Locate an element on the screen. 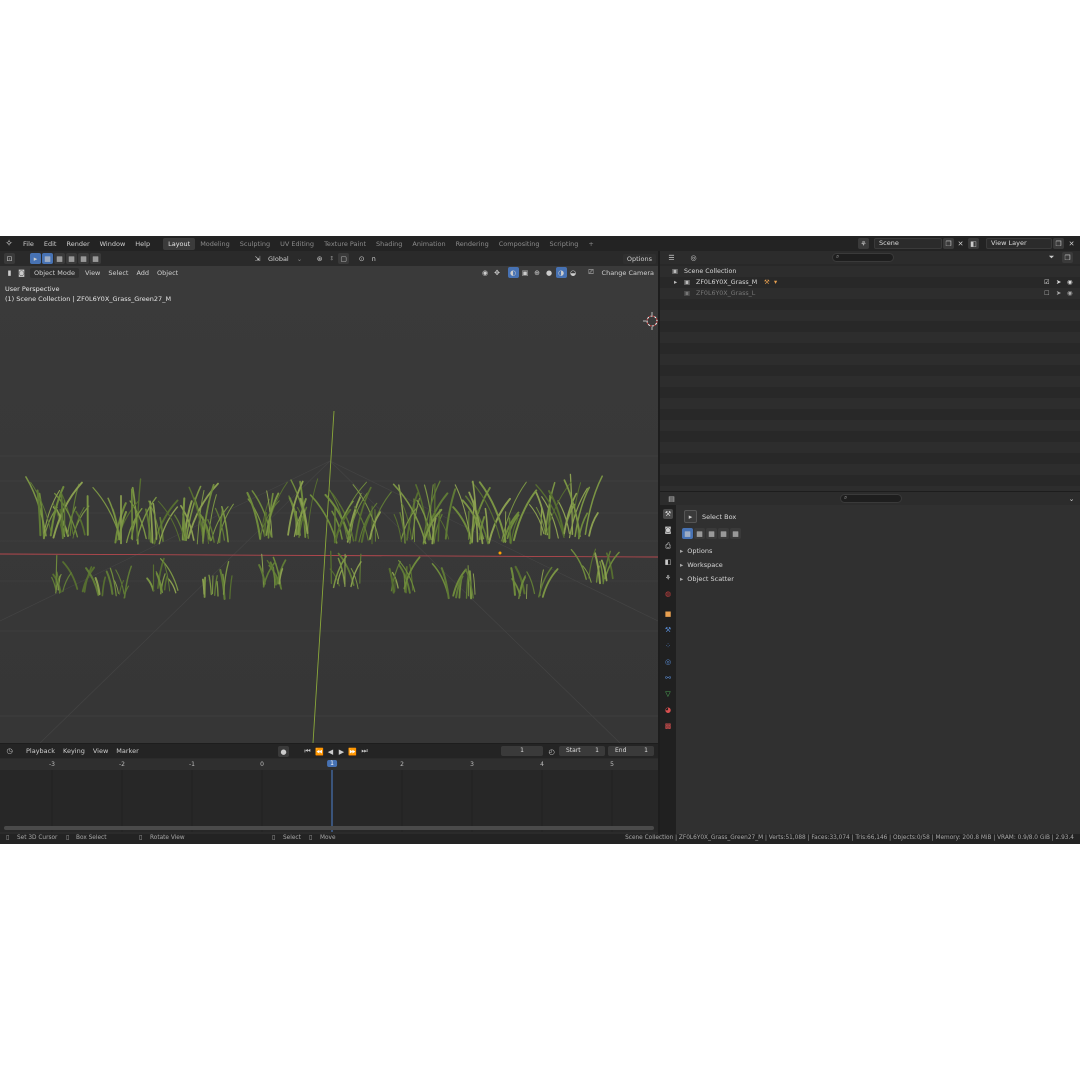  pivot-point-icon: ⊛ is located at coordinates (319, 258).